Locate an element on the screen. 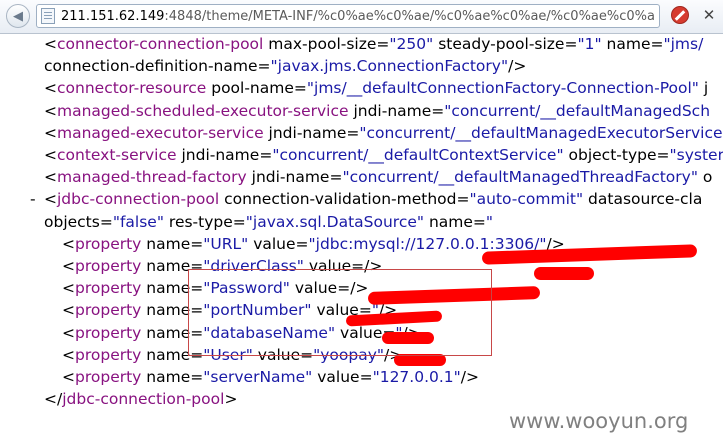 This screenshot has width=723, height=433. xml-value: "250" is located at coordinates (411, 44).